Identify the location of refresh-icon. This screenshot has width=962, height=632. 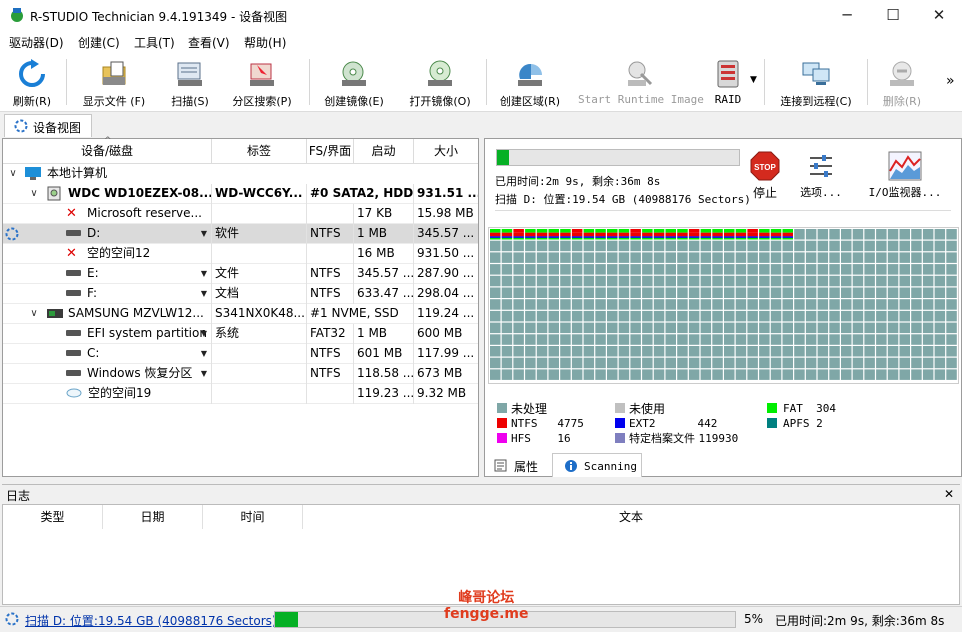
(32, 73).